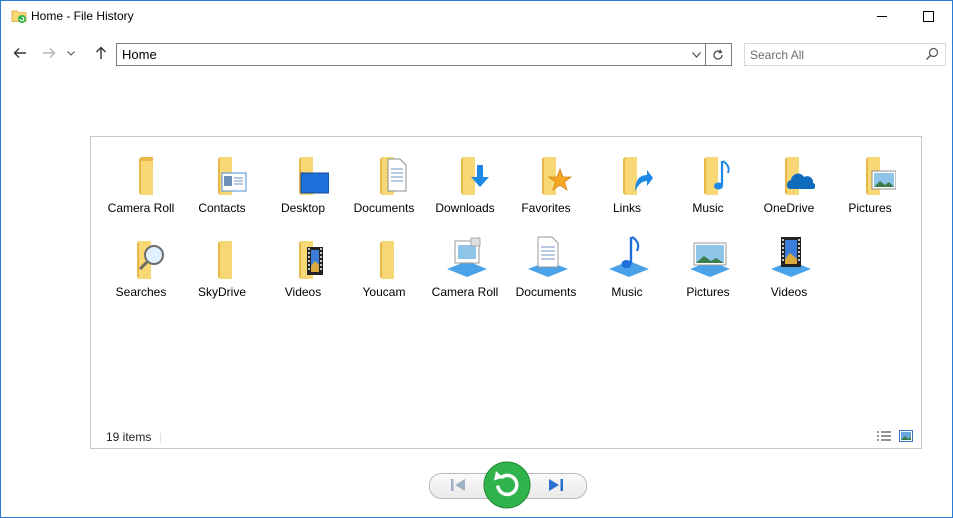 This screenshot has height=518, width=953. Describe the element at coordinates (222, 208) in the screenshot. I see `item-label: Contacts` at that location.